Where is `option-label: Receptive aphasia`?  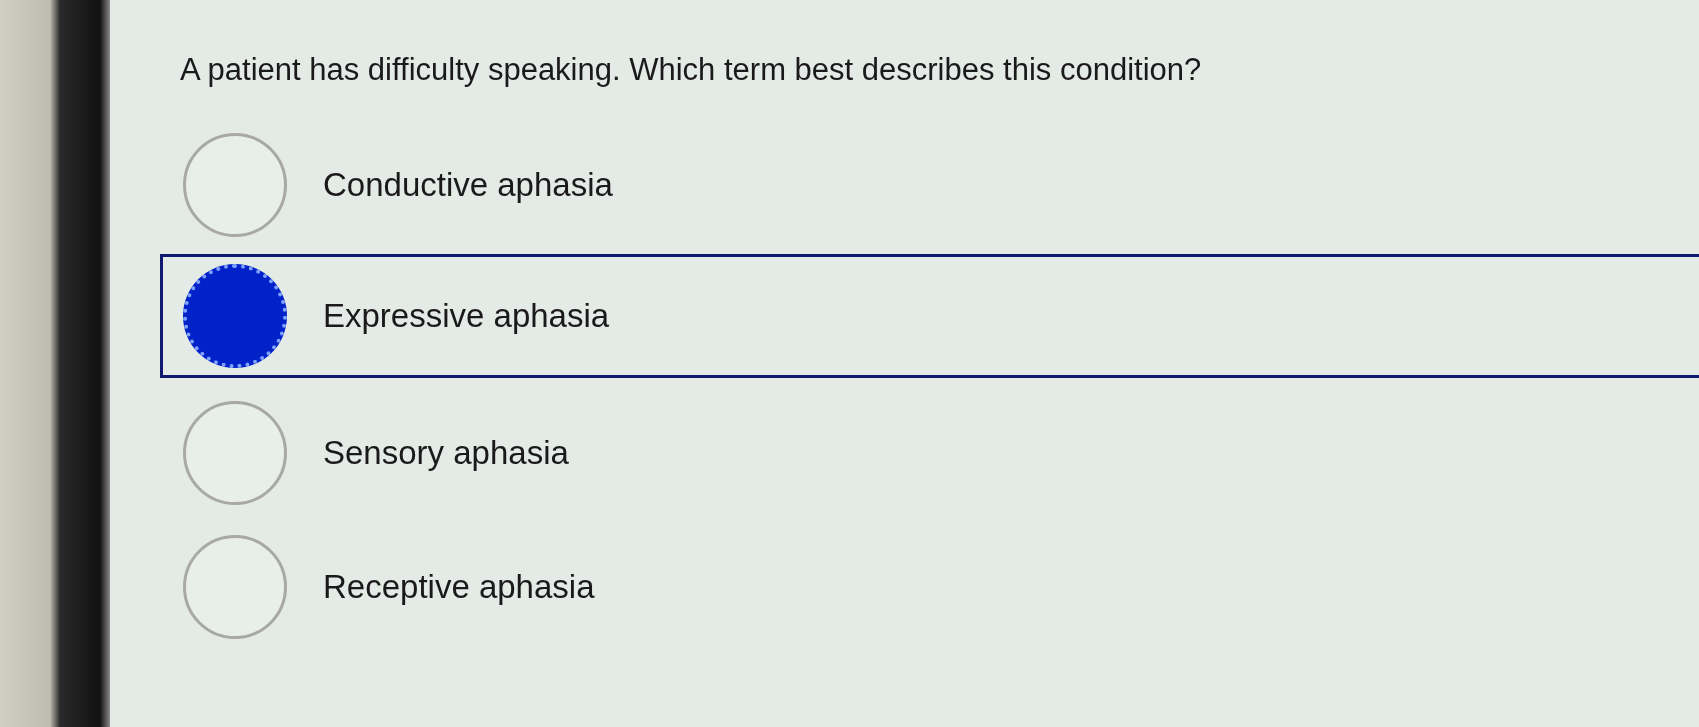
option-label: Receptive aphasia is located at coordinates (459, 587).